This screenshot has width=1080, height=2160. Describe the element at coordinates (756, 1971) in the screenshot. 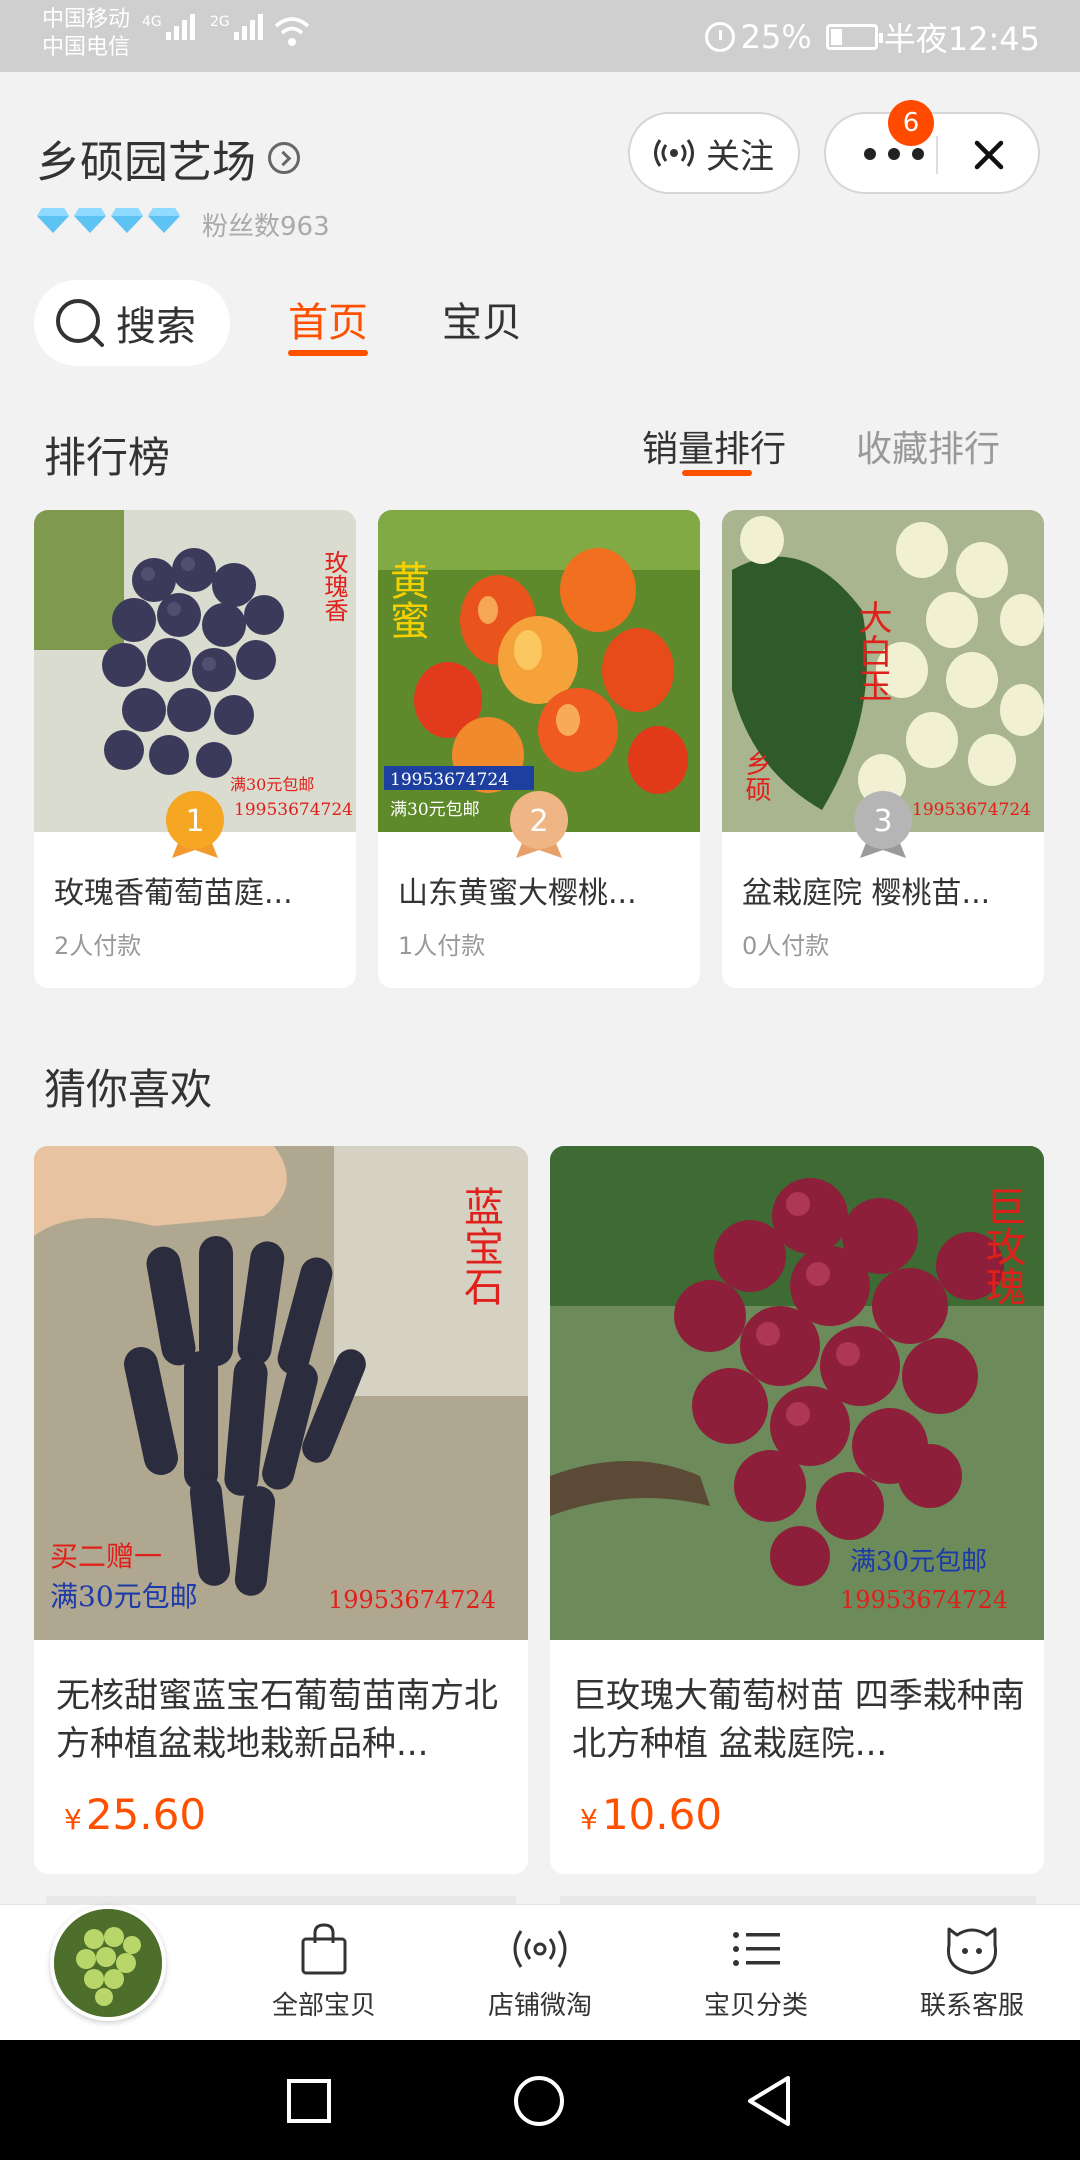

I see `nav-category: 宝贝分类` at that location.